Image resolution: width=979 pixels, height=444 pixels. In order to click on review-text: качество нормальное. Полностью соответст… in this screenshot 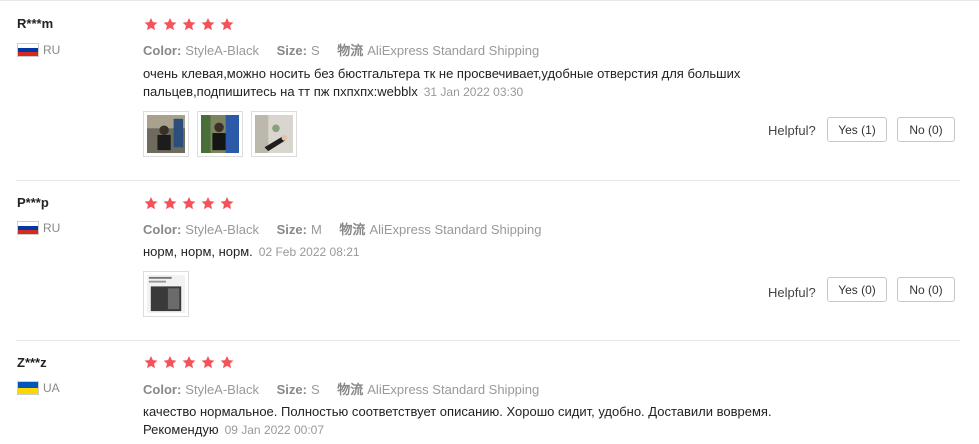, I will do `click(483, 421)`.